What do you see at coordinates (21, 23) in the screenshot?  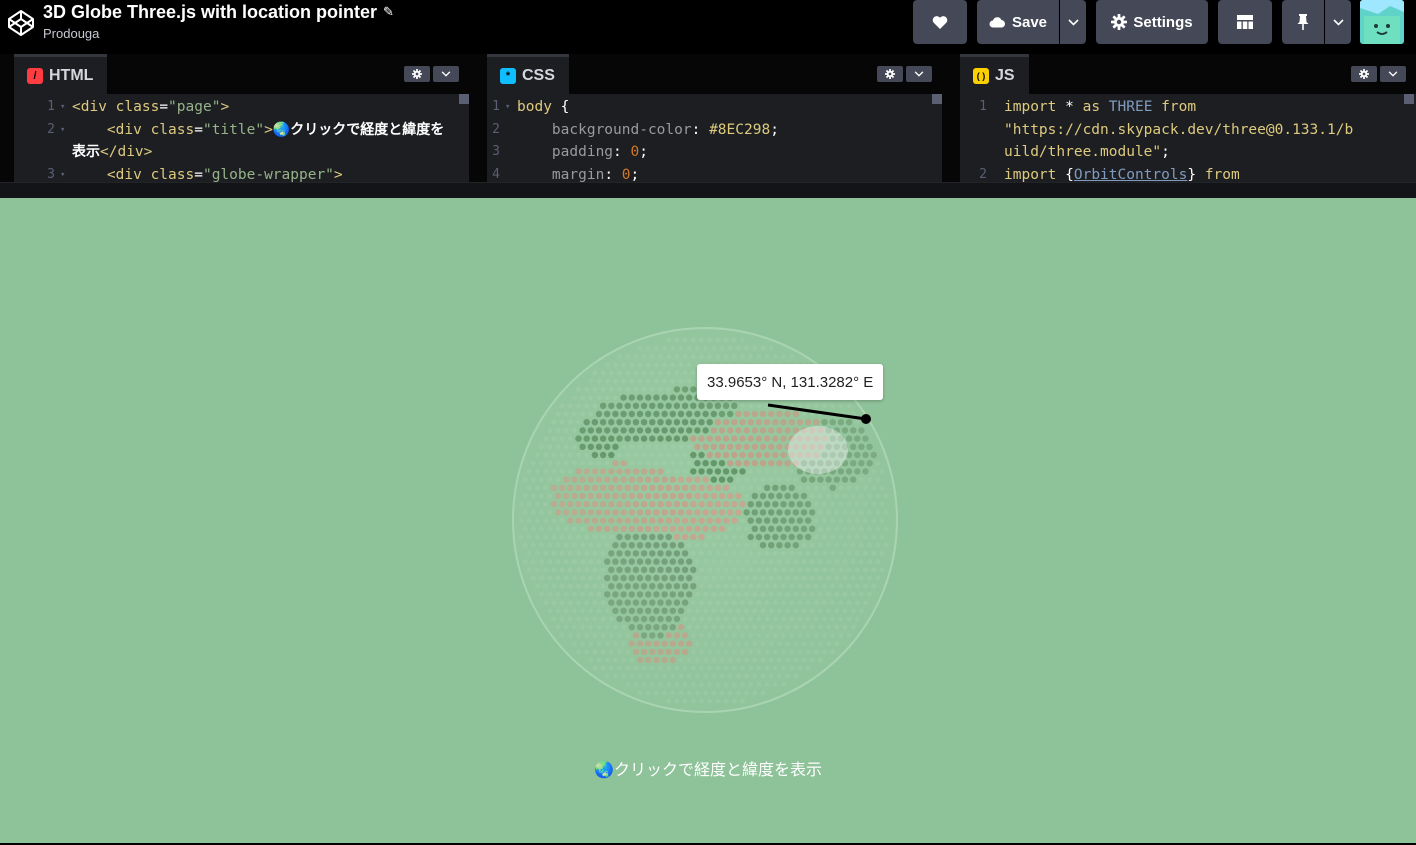 I see `codepen-logo-icon` at bounding box center [21, 23].